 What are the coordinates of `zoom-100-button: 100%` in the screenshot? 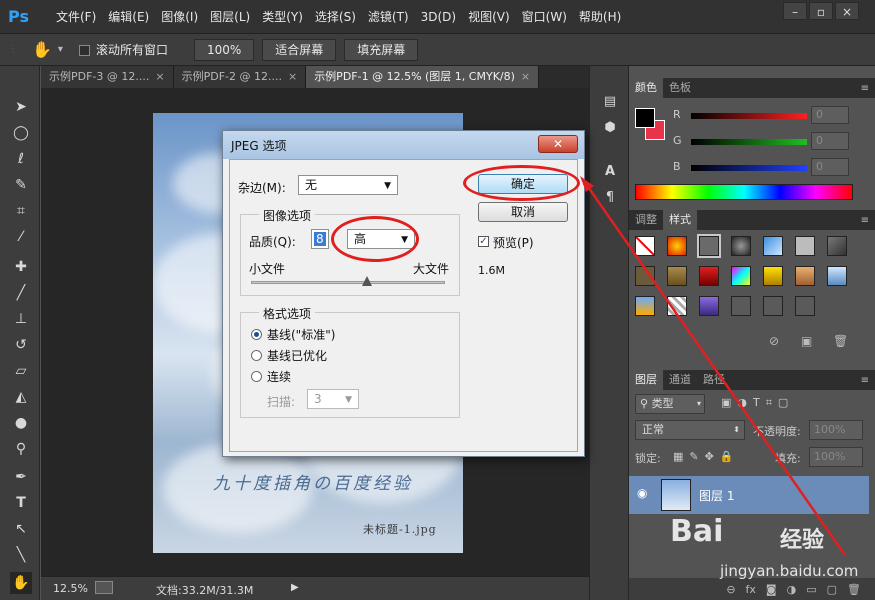 It's located at (224, 49).